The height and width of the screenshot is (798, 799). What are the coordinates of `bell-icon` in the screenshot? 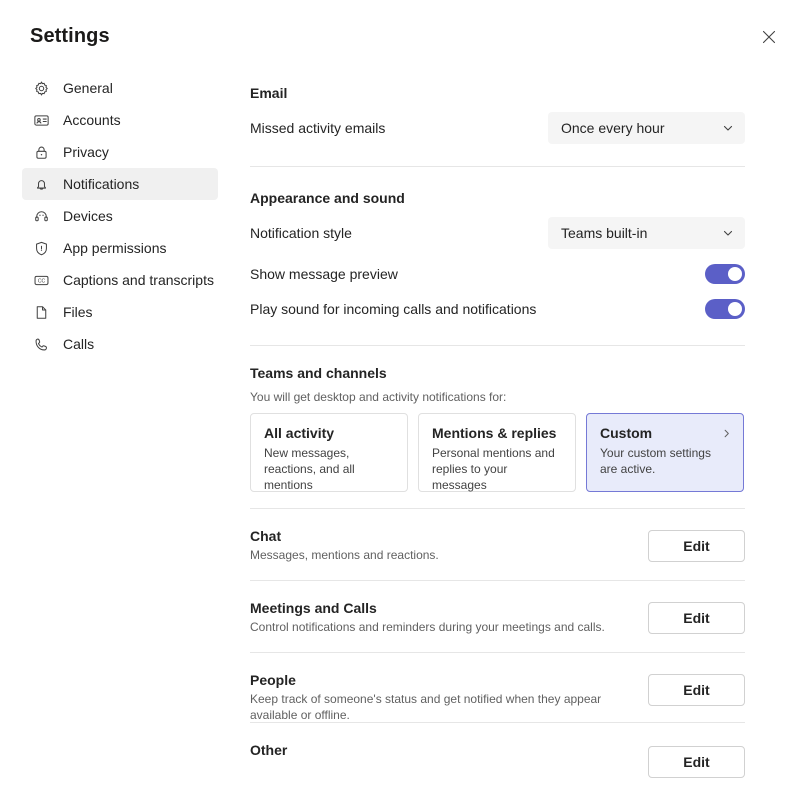 It's located at (41, 184).